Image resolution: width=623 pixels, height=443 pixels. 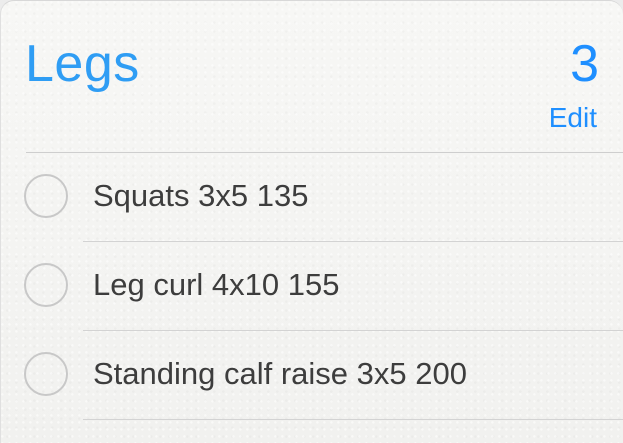 What do you see at coordinates (584, 64) in the screenshot?
I see `item-count: 3` at bounding box center [584, 64].